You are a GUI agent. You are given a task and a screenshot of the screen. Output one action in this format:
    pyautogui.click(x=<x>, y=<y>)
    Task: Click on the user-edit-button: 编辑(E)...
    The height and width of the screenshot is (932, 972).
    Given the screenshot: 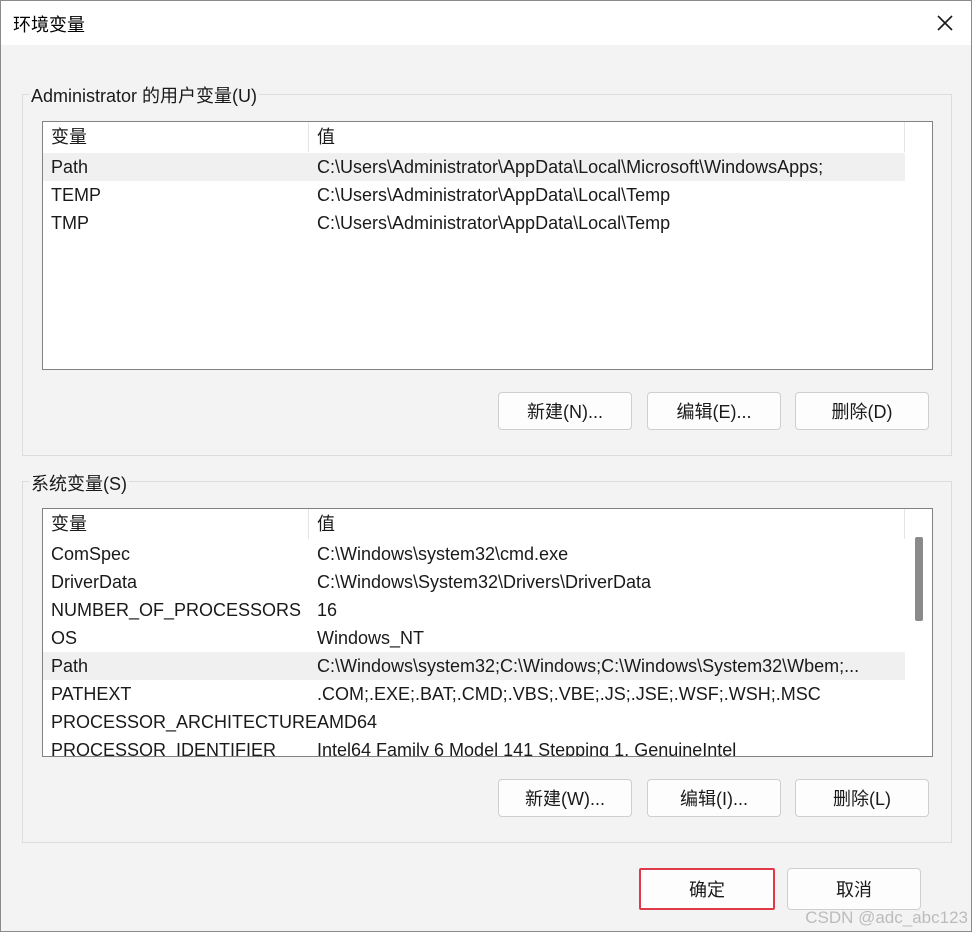 What is the action you would take?
    pyautogui.click(x=714, y=411)
    